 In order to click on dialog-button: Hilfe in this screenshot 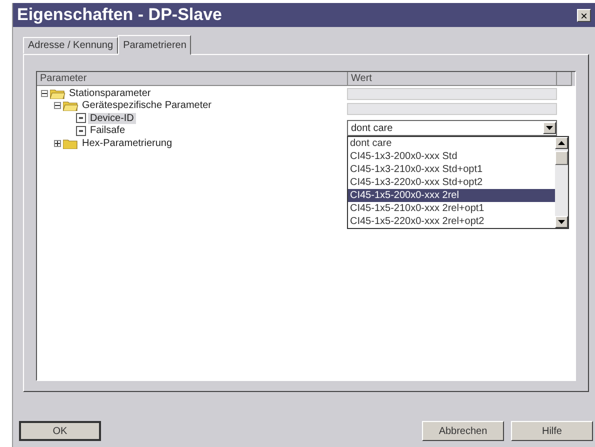, I will do `click(552, 431)`.